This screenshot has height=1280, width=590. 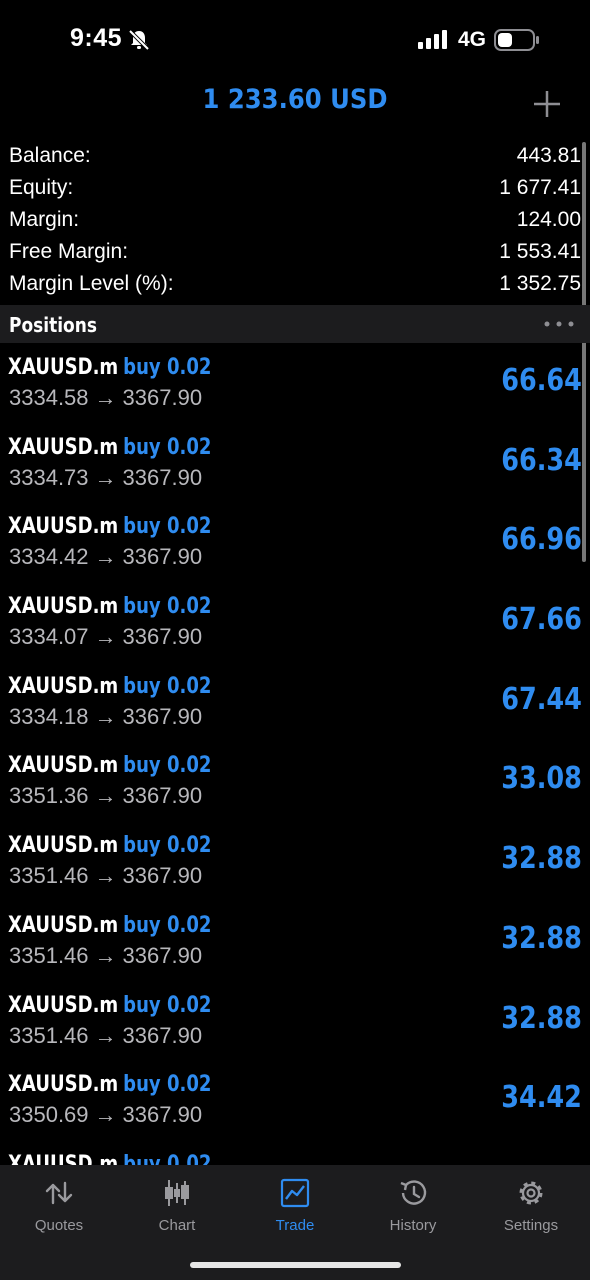 I want to click on open-price: 3334.73, so click(x=49, y=477).